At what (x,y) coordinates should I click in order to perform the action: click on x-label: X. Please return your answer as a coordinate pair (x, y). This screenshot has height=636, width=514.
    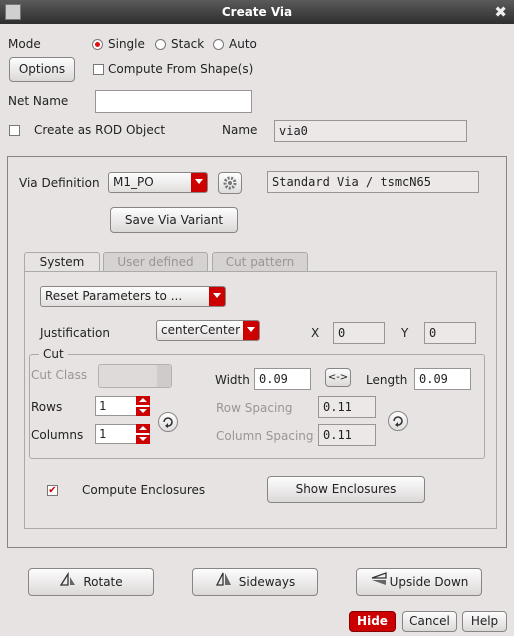
    Looking at the image, I should click on (315, 333).